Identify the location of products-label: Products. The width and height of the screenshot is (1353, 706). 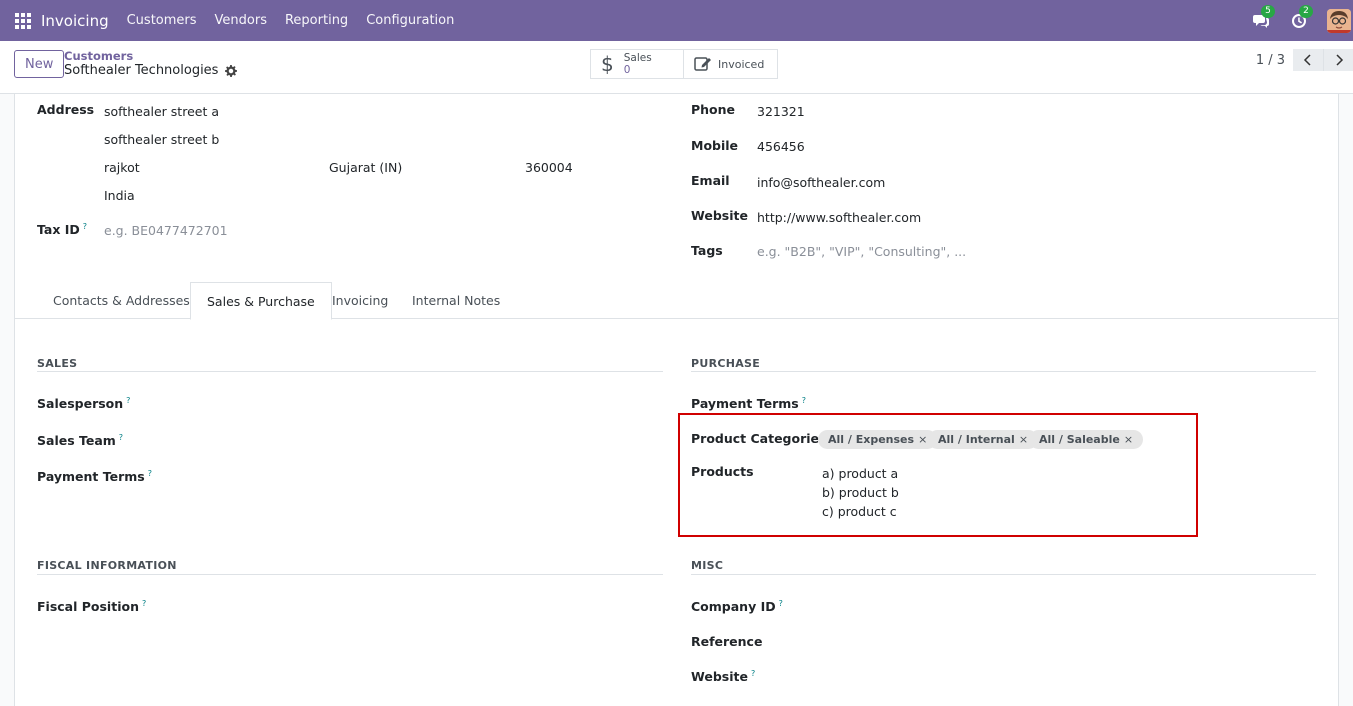
(722, 471).